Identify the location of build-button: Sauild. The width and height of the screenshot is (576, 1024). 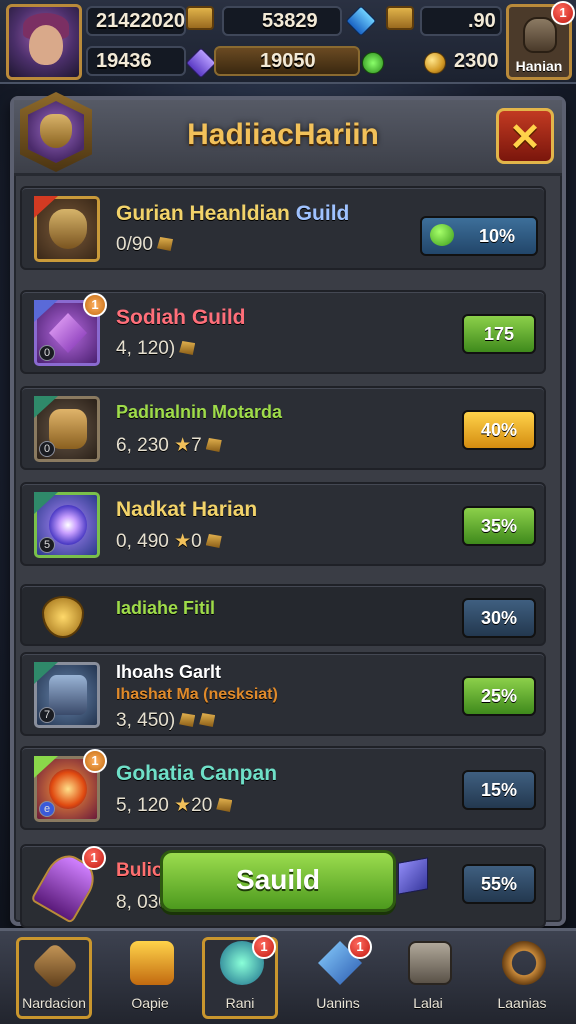
(278, 881).